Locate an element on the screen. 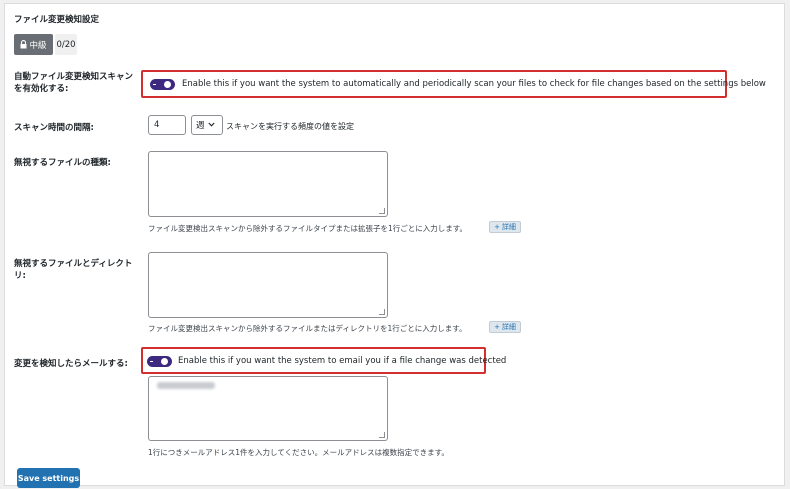  ignore-files-textarea is located at coordinates (268, 285).